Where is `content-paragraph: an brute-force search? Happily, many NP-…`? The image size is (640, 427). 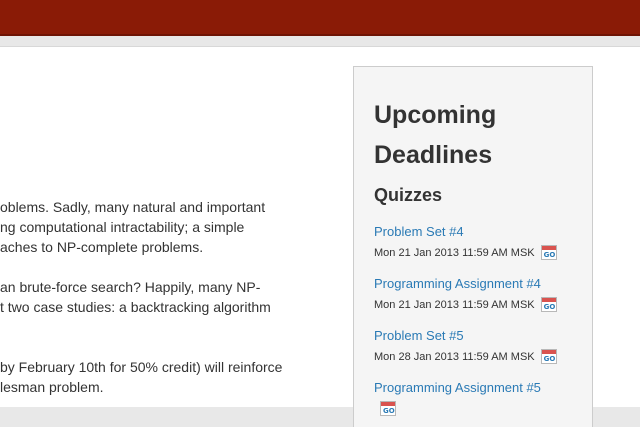 content-paragraph: an brute-force search? Happily, many NP-… is located at coordinates (135, 297).